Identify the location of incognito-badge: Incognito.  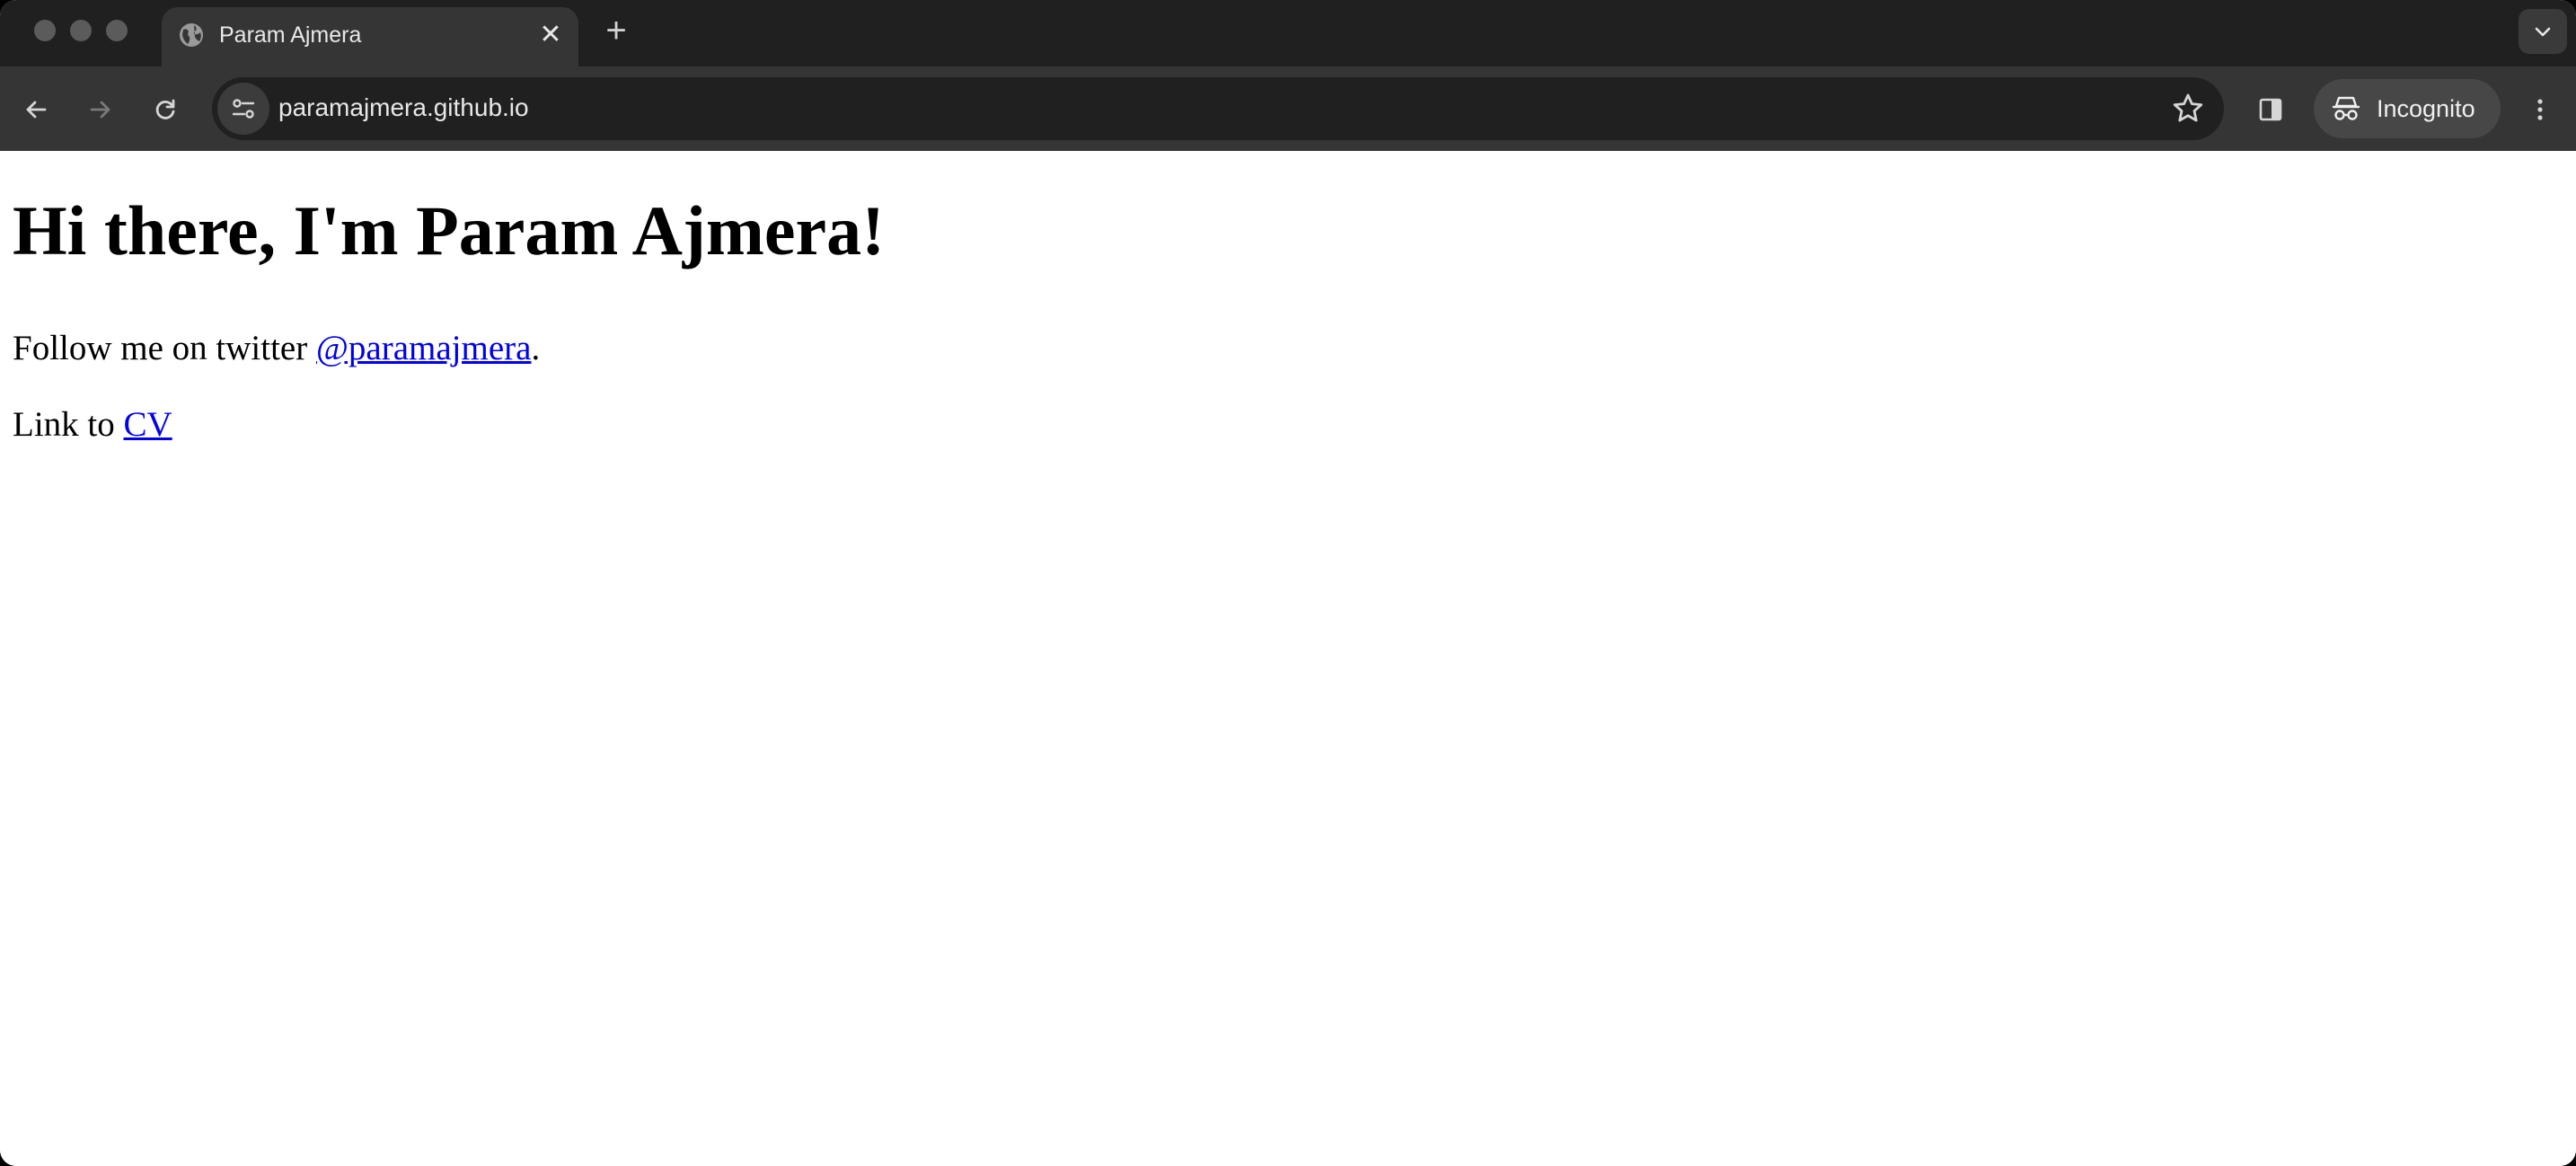
(2407, 108).